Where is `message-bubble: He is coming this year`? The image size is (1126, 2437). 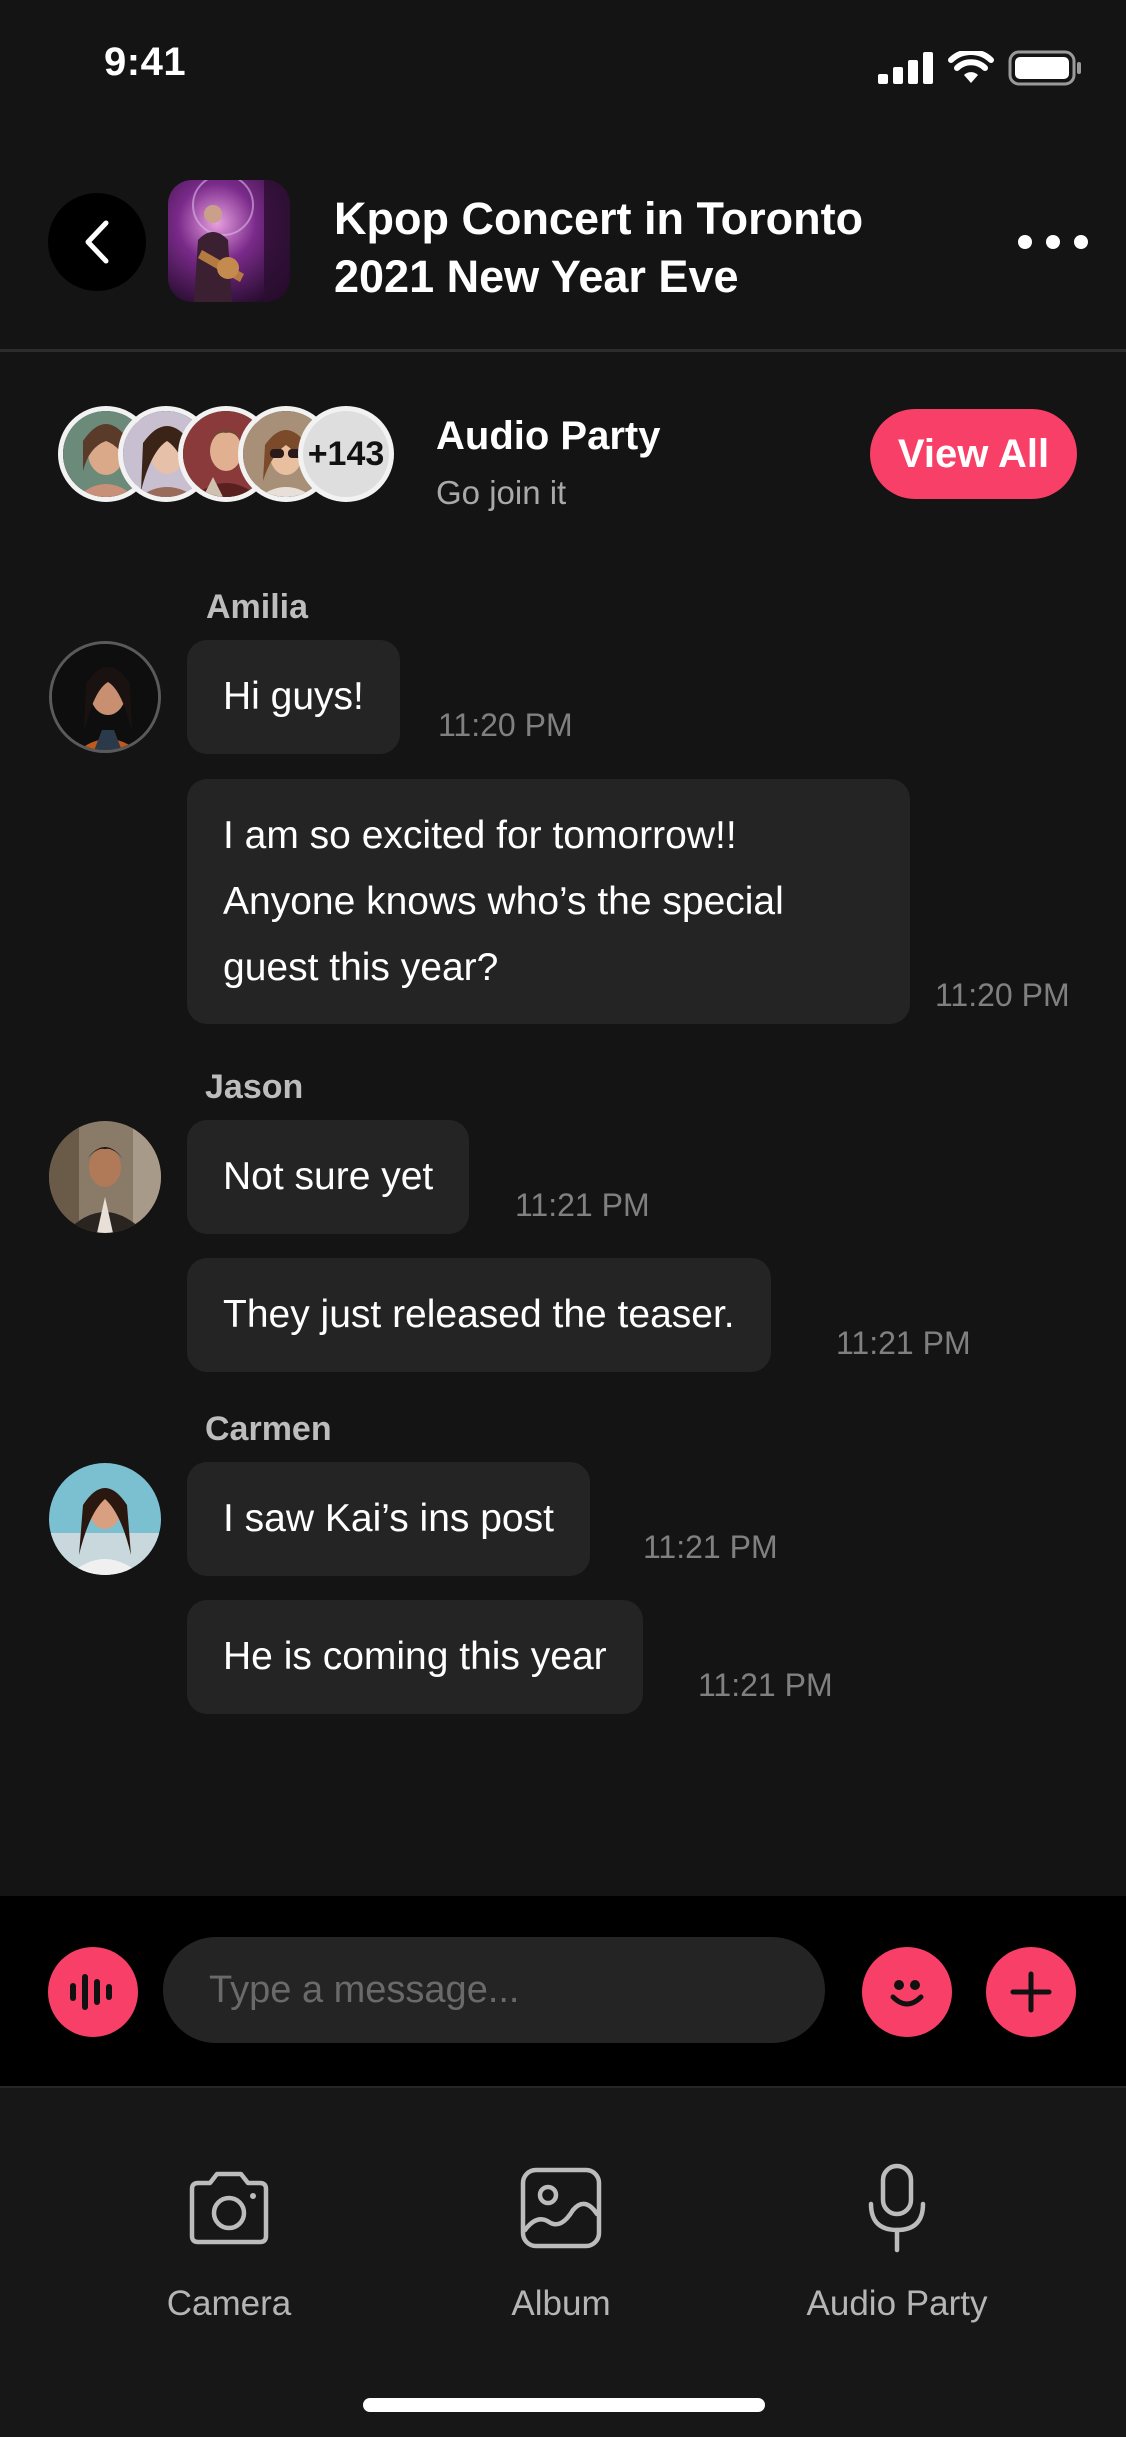
message-bubble: He is coming this year is located at coordinates (415, 1657).